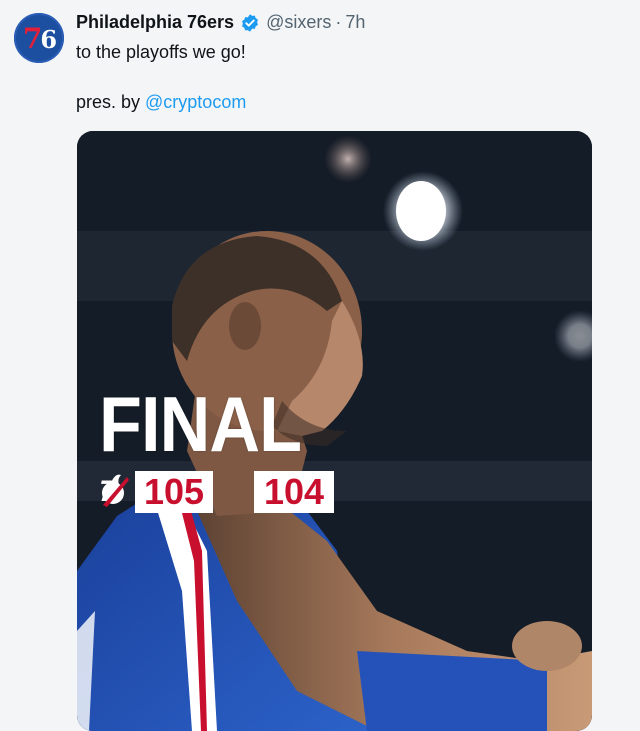 The height and width of the screenshot is (731, 640). What do you see at coordinates (111, 102) in the screenshot?
I see `sponsor-prefix: pres. by` at bounding box center [111, 102].